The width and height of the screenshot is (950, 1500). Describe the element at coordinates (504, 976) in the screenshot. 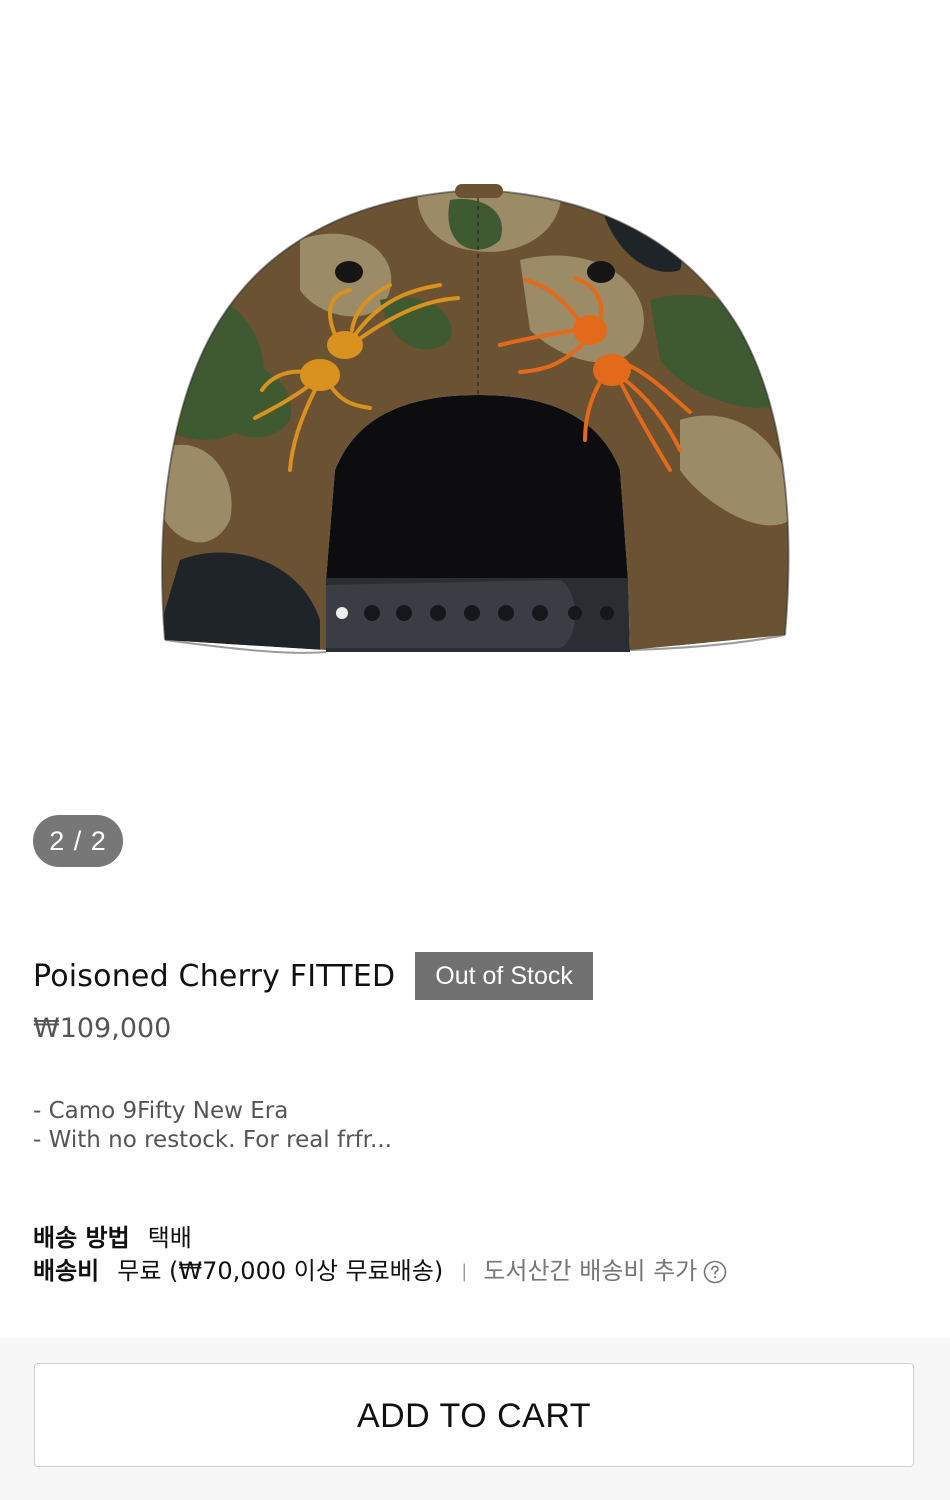

I see `stock-status-badge: Out of Stock` at that location.